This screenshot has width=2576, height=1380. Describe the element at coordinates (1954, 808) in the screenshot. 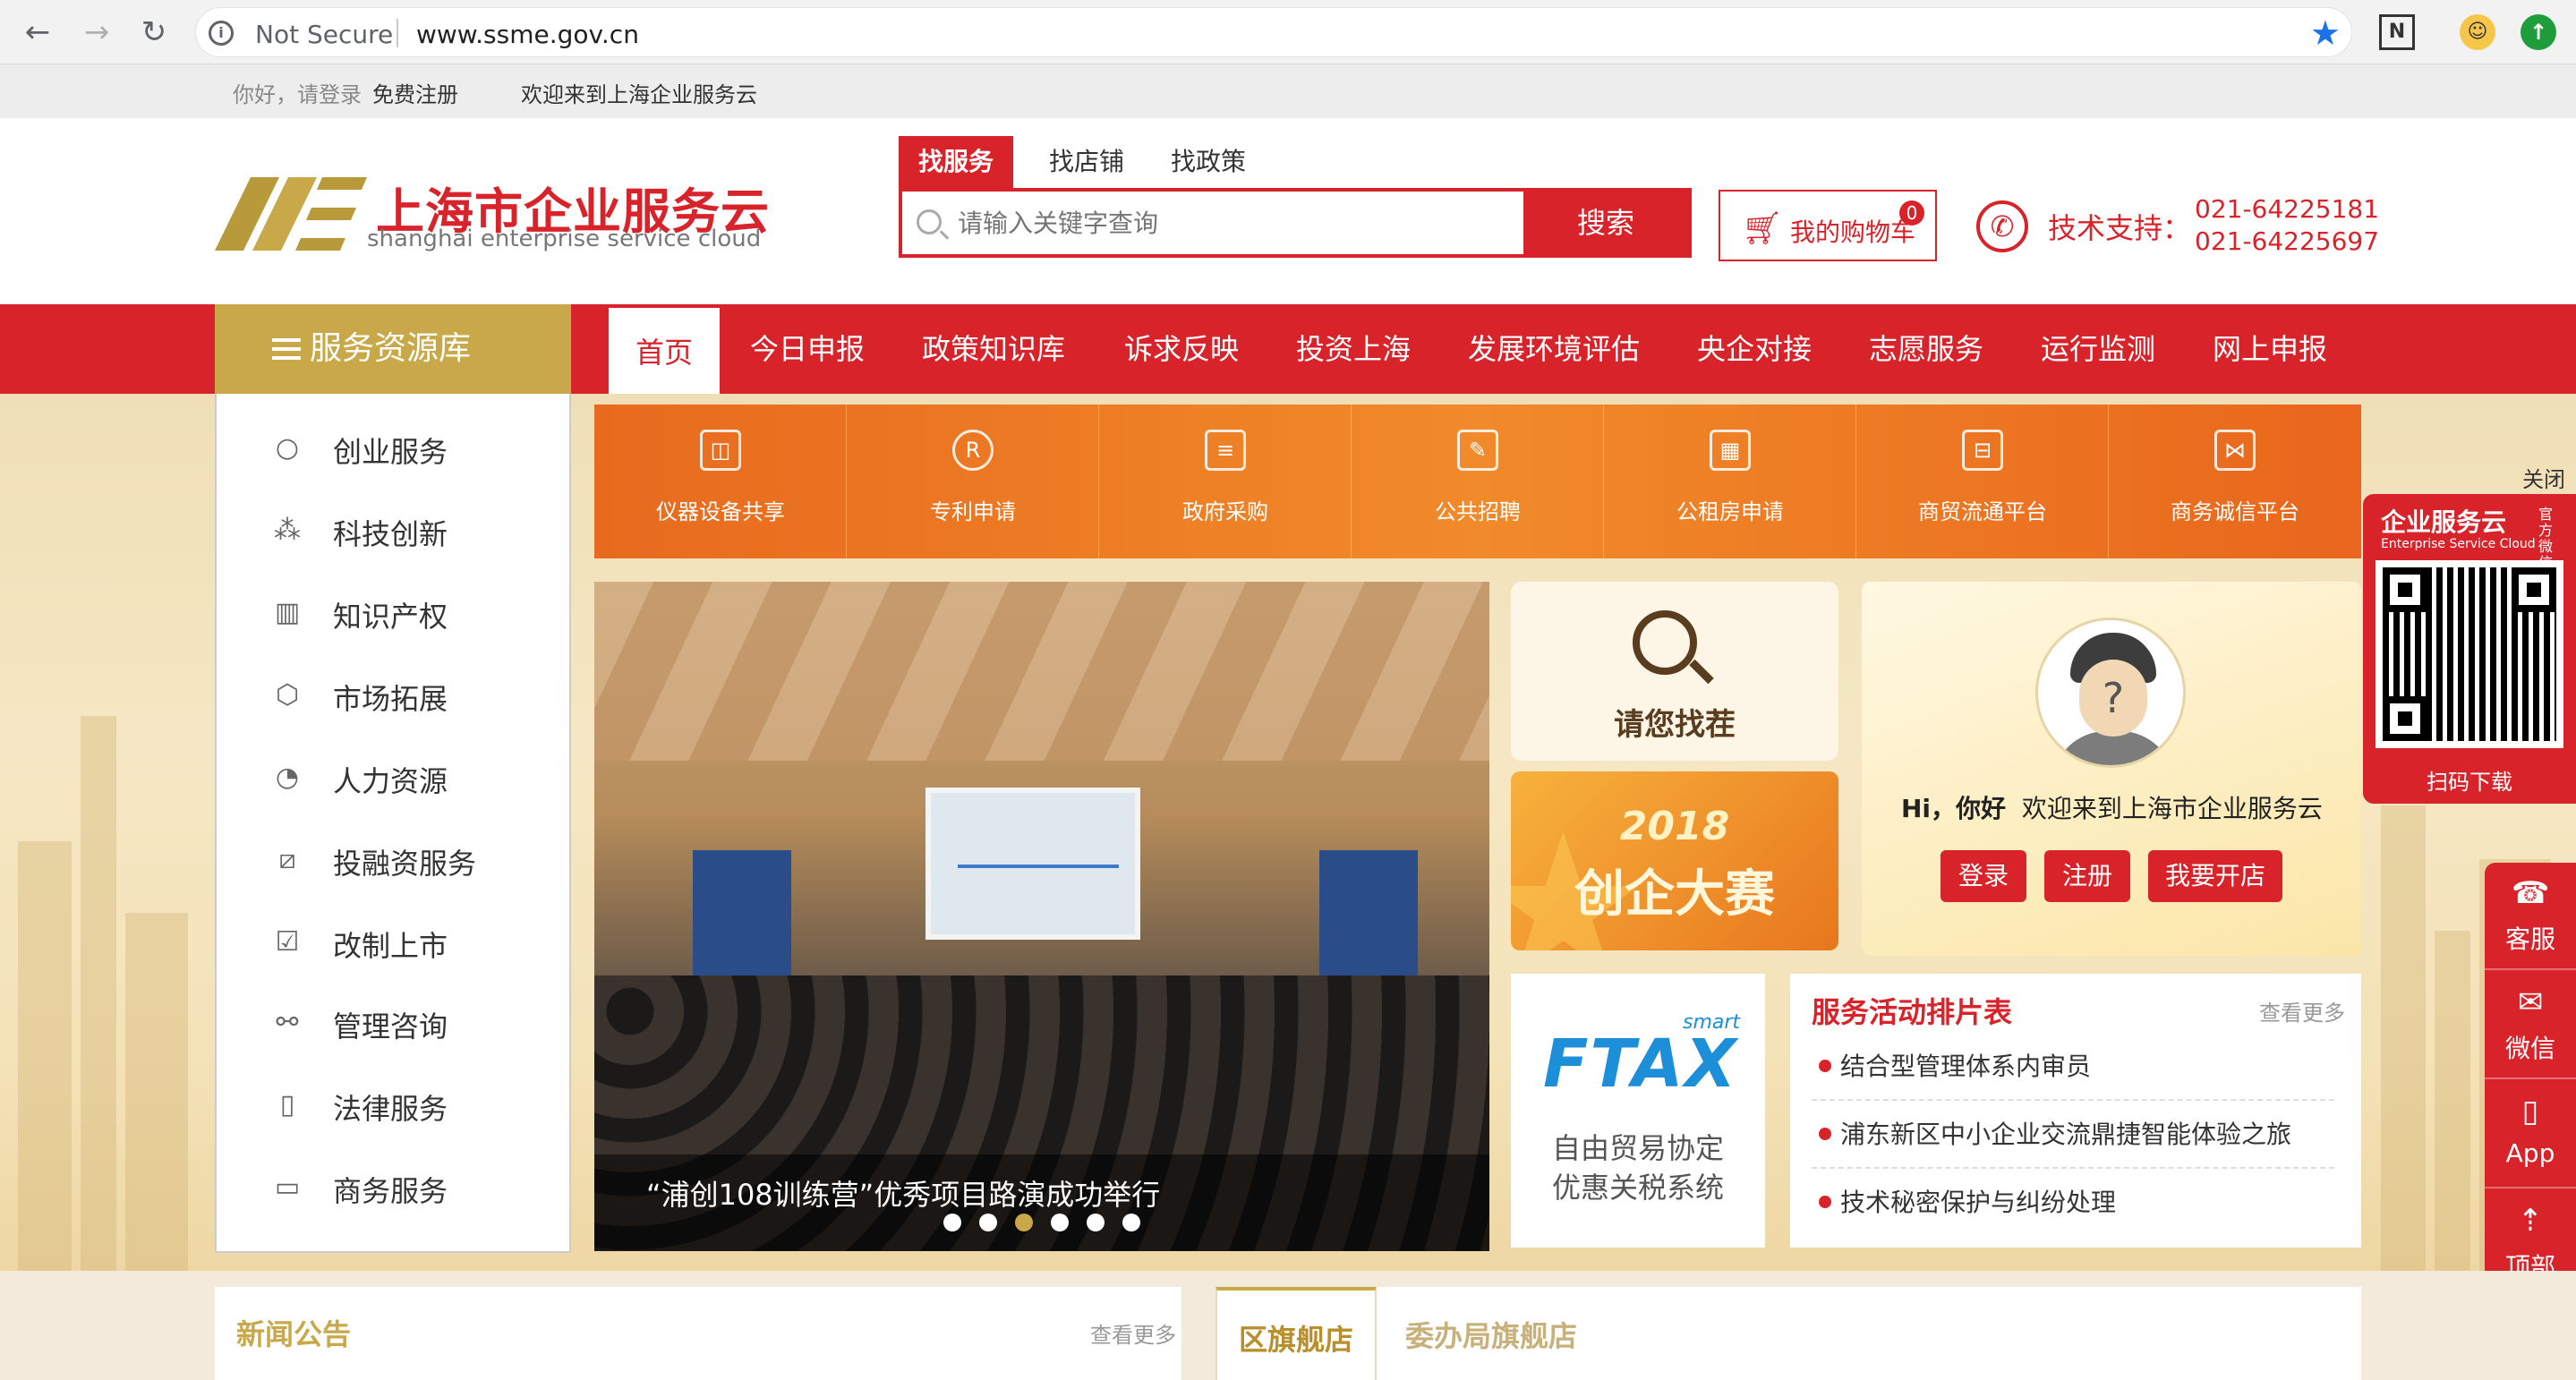

I see `hi-text: Hi，你好` at that location.